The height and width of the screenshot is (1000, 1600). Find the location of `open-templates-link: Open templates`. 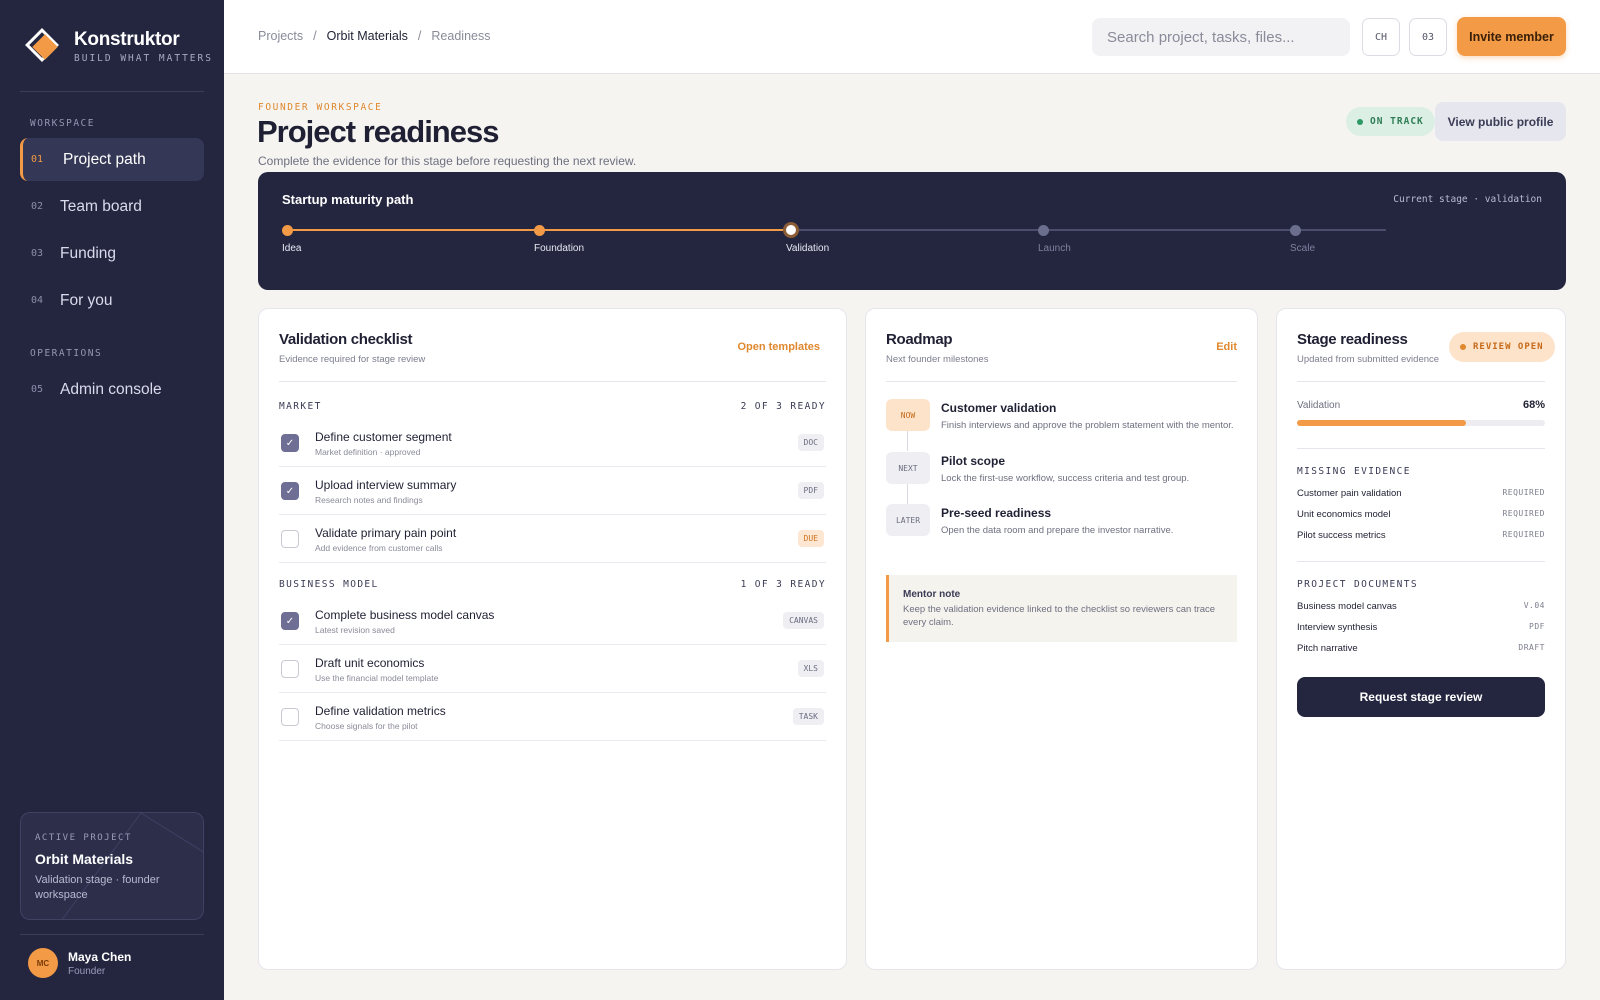

open-templates-link: Open templates is located at coordinates (778, 347).